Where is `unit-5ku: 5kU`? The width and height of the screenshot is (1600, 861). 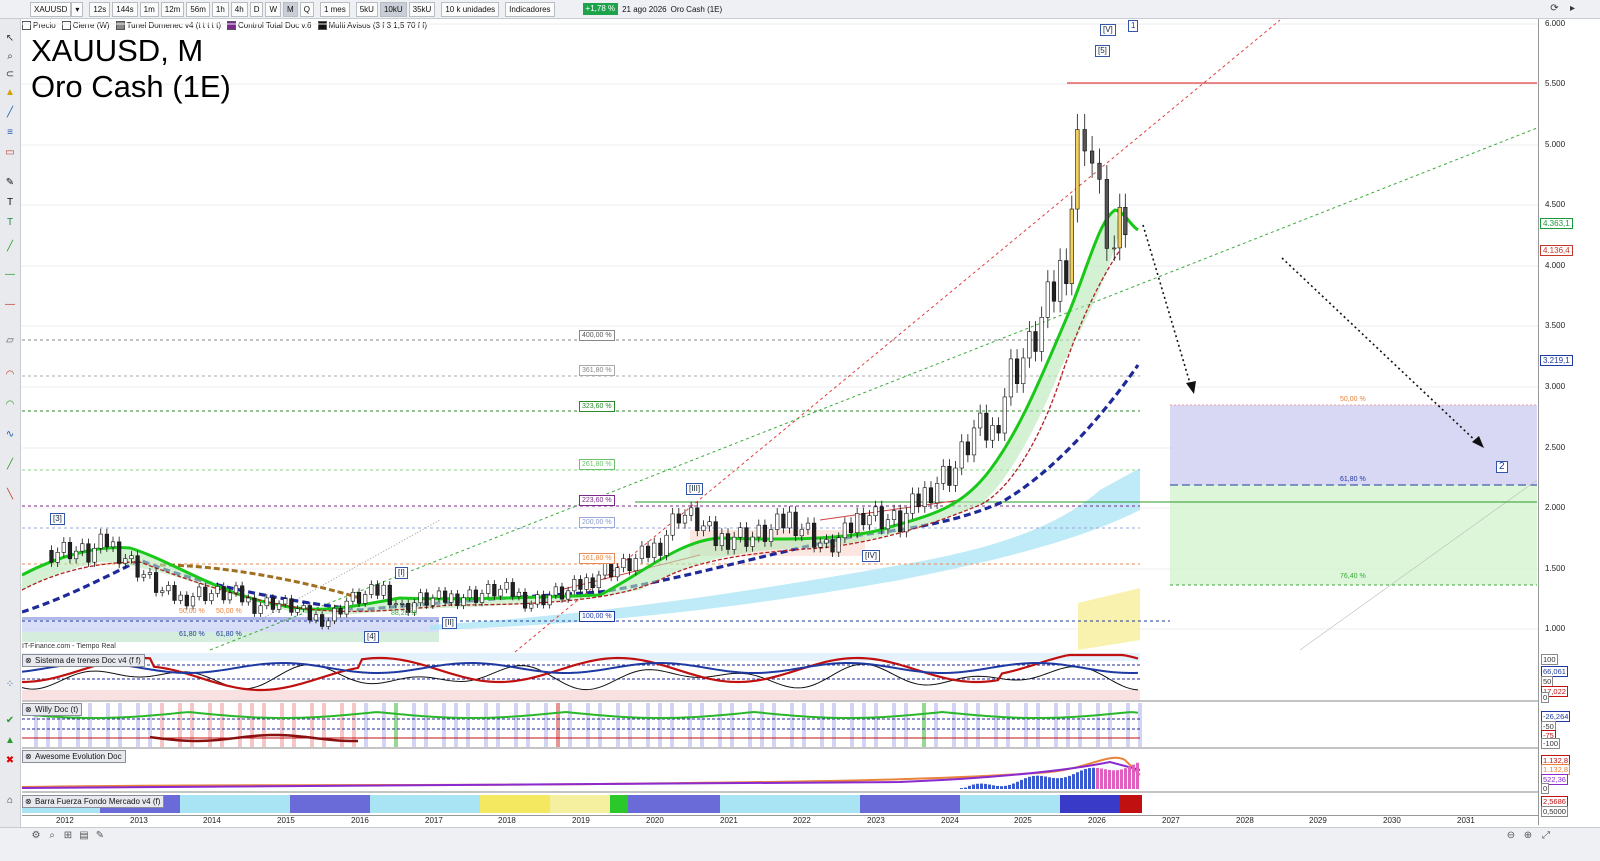 unit-5ku: 5kU is located at coordinates (366, 9).